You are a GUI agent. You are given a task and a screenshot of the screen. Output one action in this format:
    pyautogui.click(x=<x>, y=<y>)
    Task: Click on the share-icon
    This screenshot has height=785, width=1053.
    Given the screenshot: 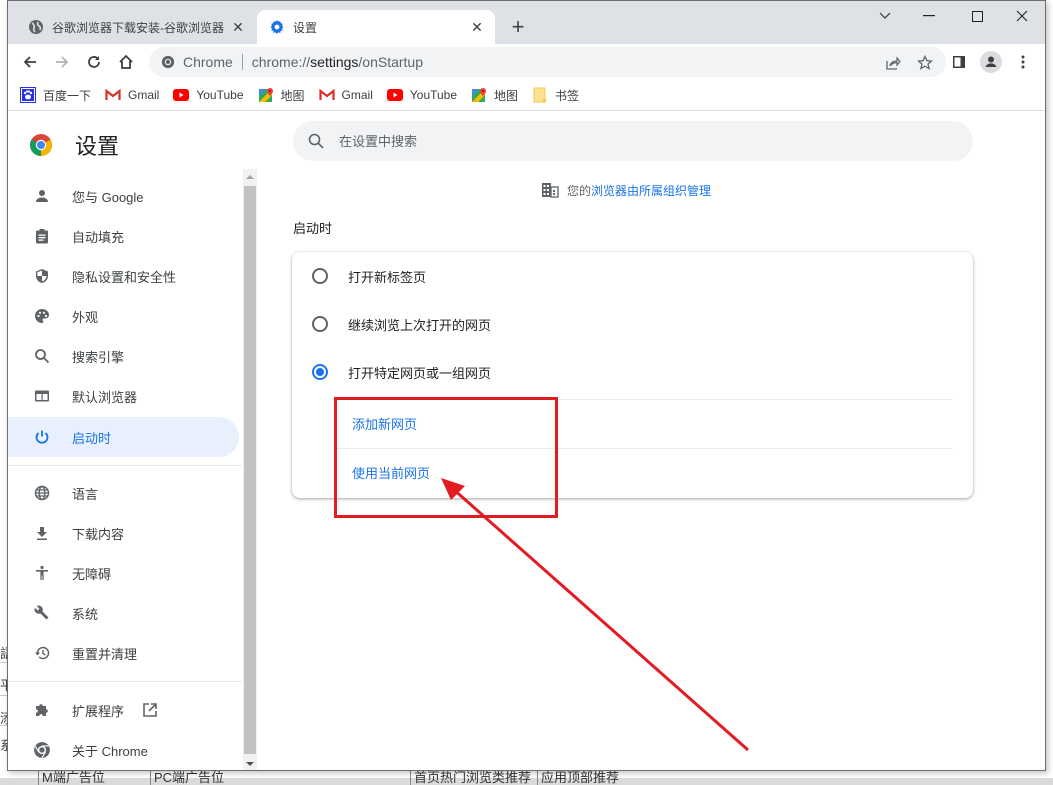 What is the action you would take?
    pyautogui.click(x=893, y=63)
    